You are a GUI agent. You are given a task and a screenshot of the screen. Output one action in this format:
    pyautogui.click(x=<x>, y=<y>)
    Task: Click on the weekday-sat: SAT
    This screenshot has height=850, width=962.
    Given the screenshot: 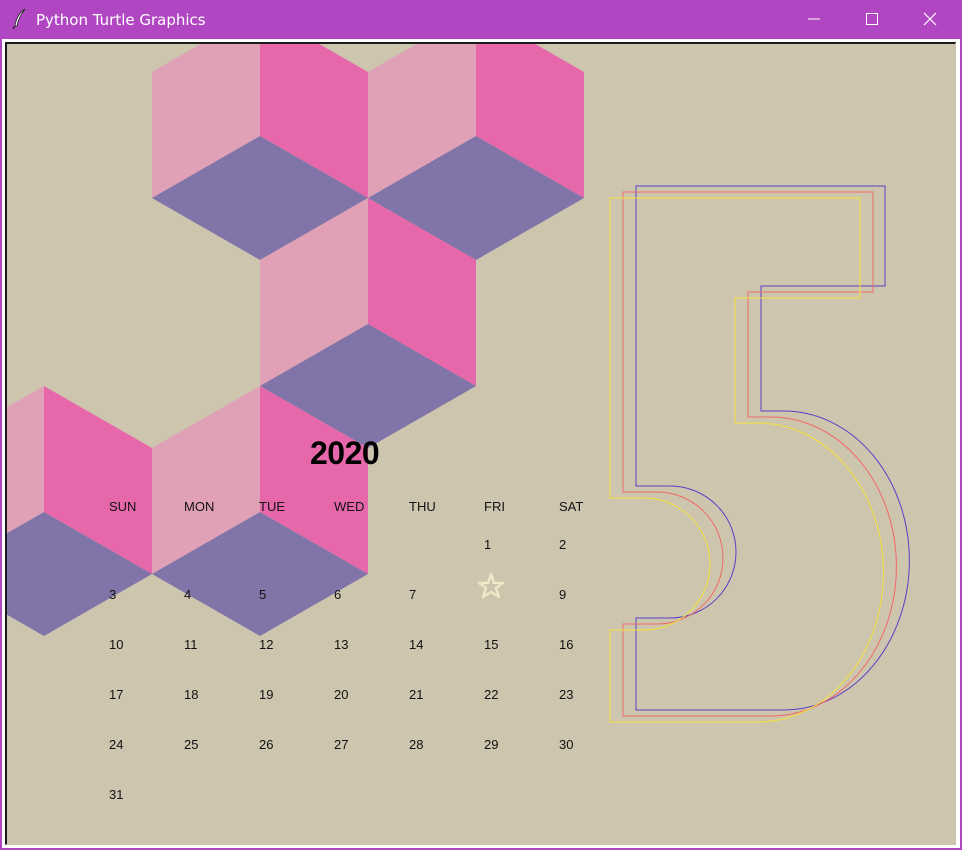 What is the action you would take?
    pyautogui.click(x=571, y=506)
    